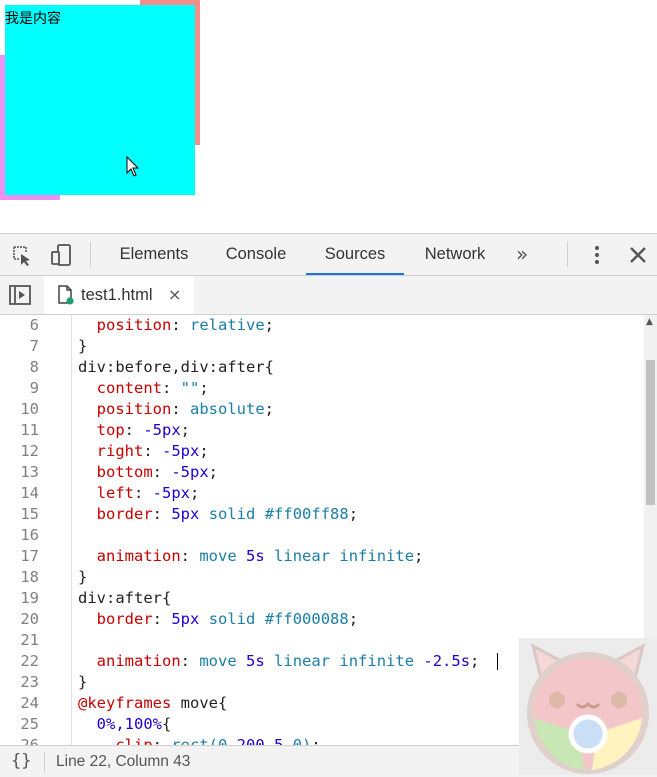  Describe the element at coordinates (125, 724) in the screenshot. I see `code-line: 0%,100%{` at that location.